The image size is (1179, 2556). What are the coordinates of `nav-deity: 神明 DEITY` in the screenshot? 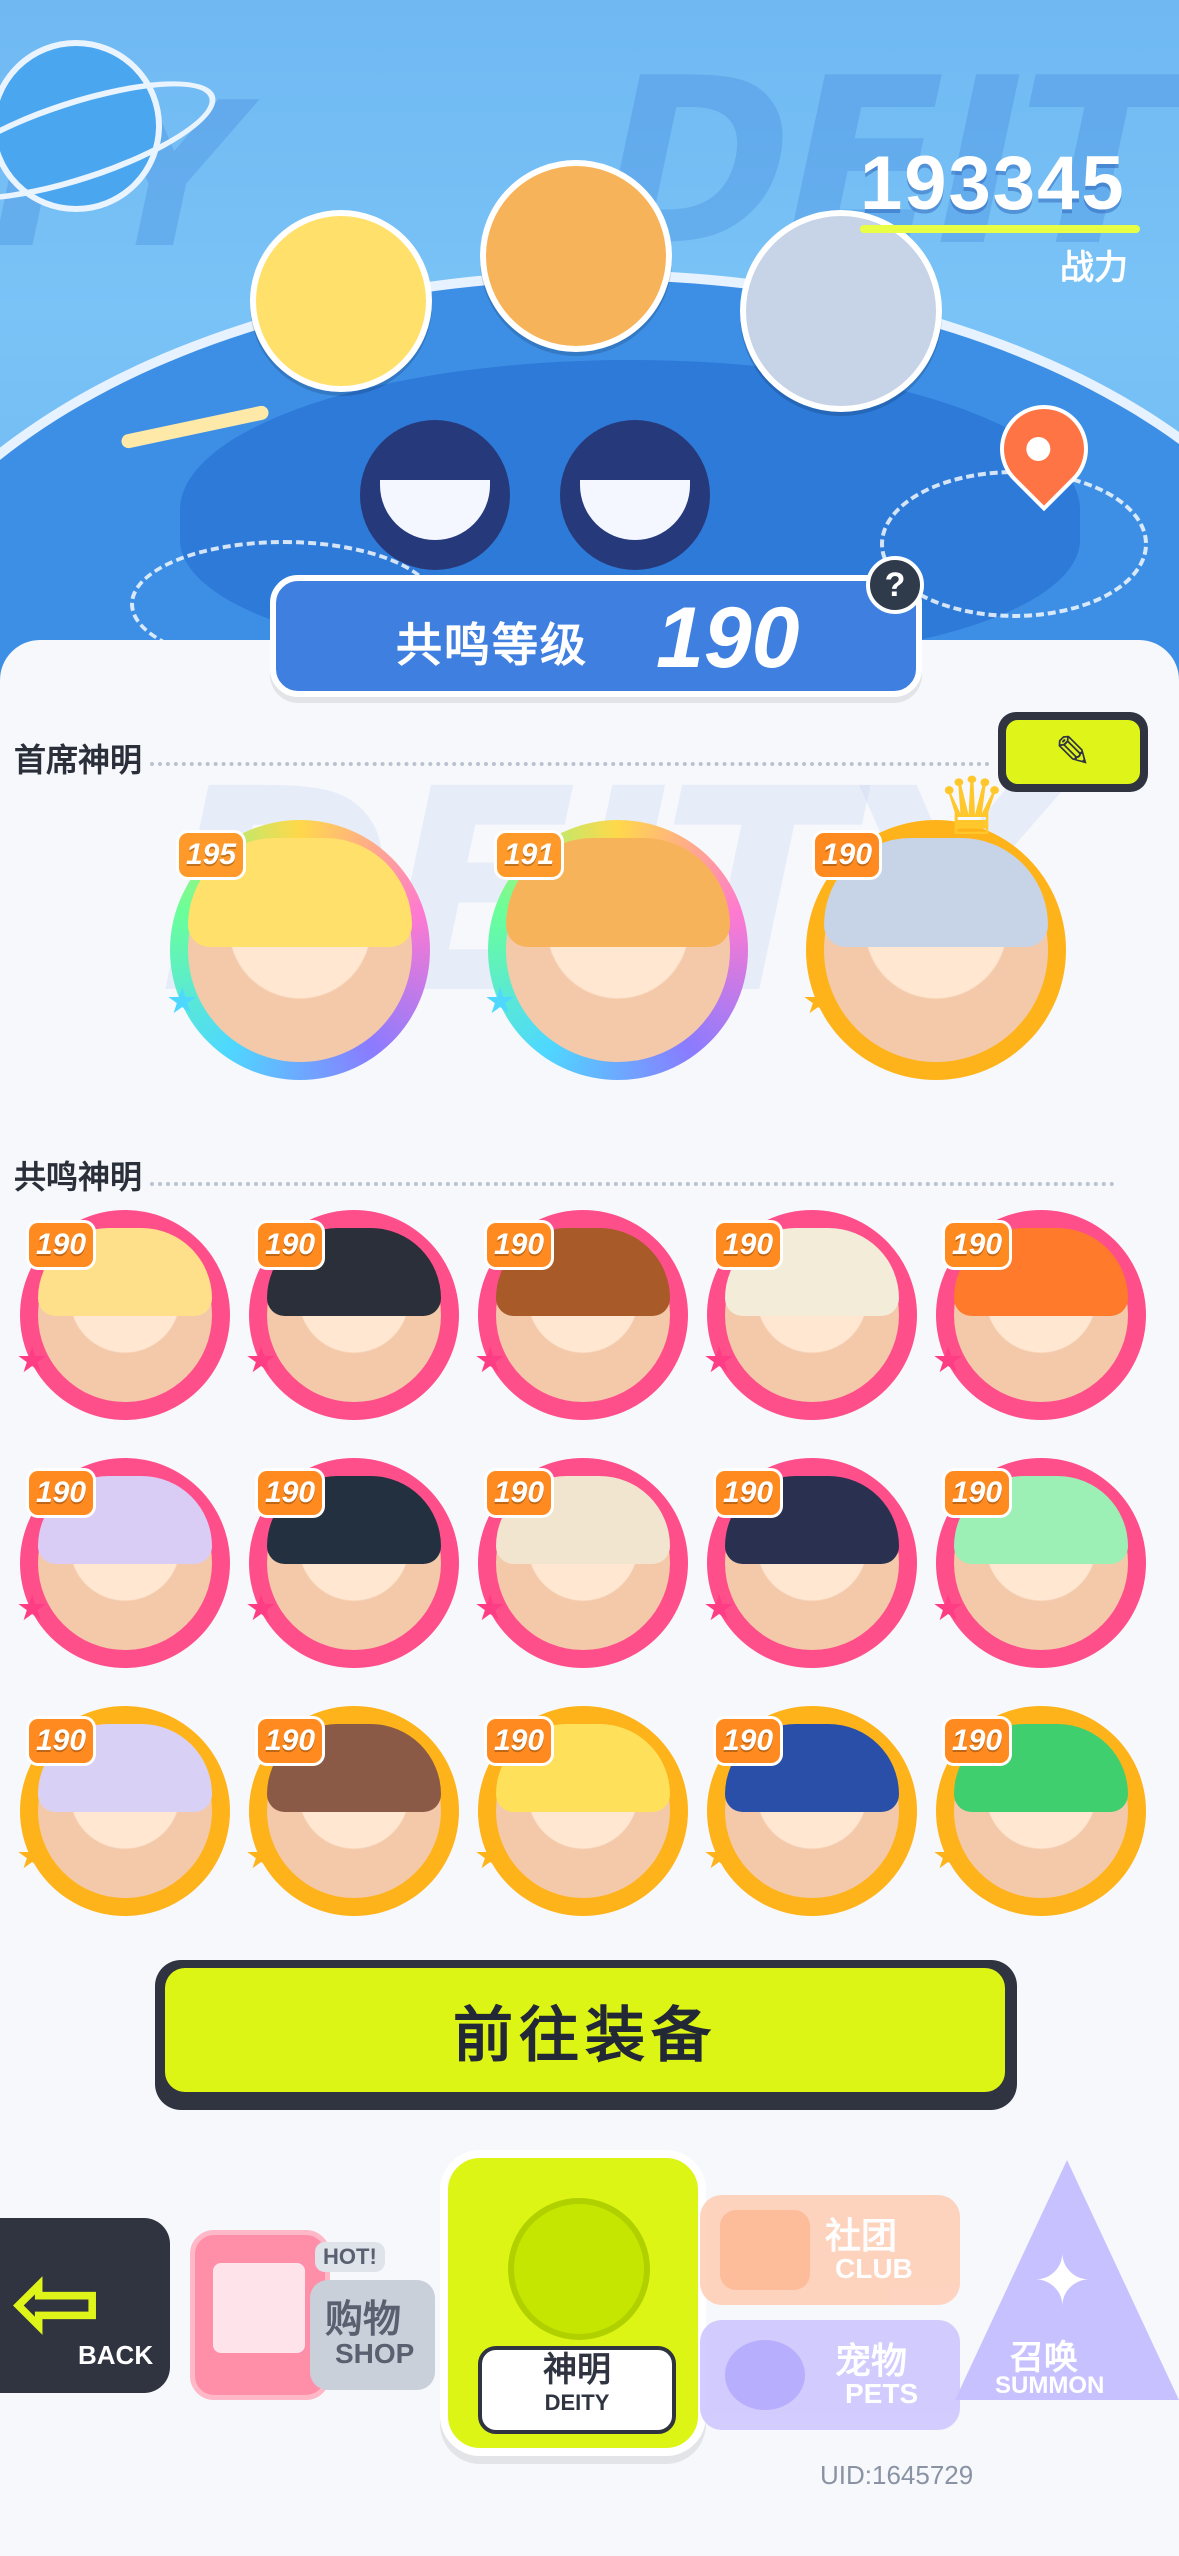 It's located at (573, 2303).